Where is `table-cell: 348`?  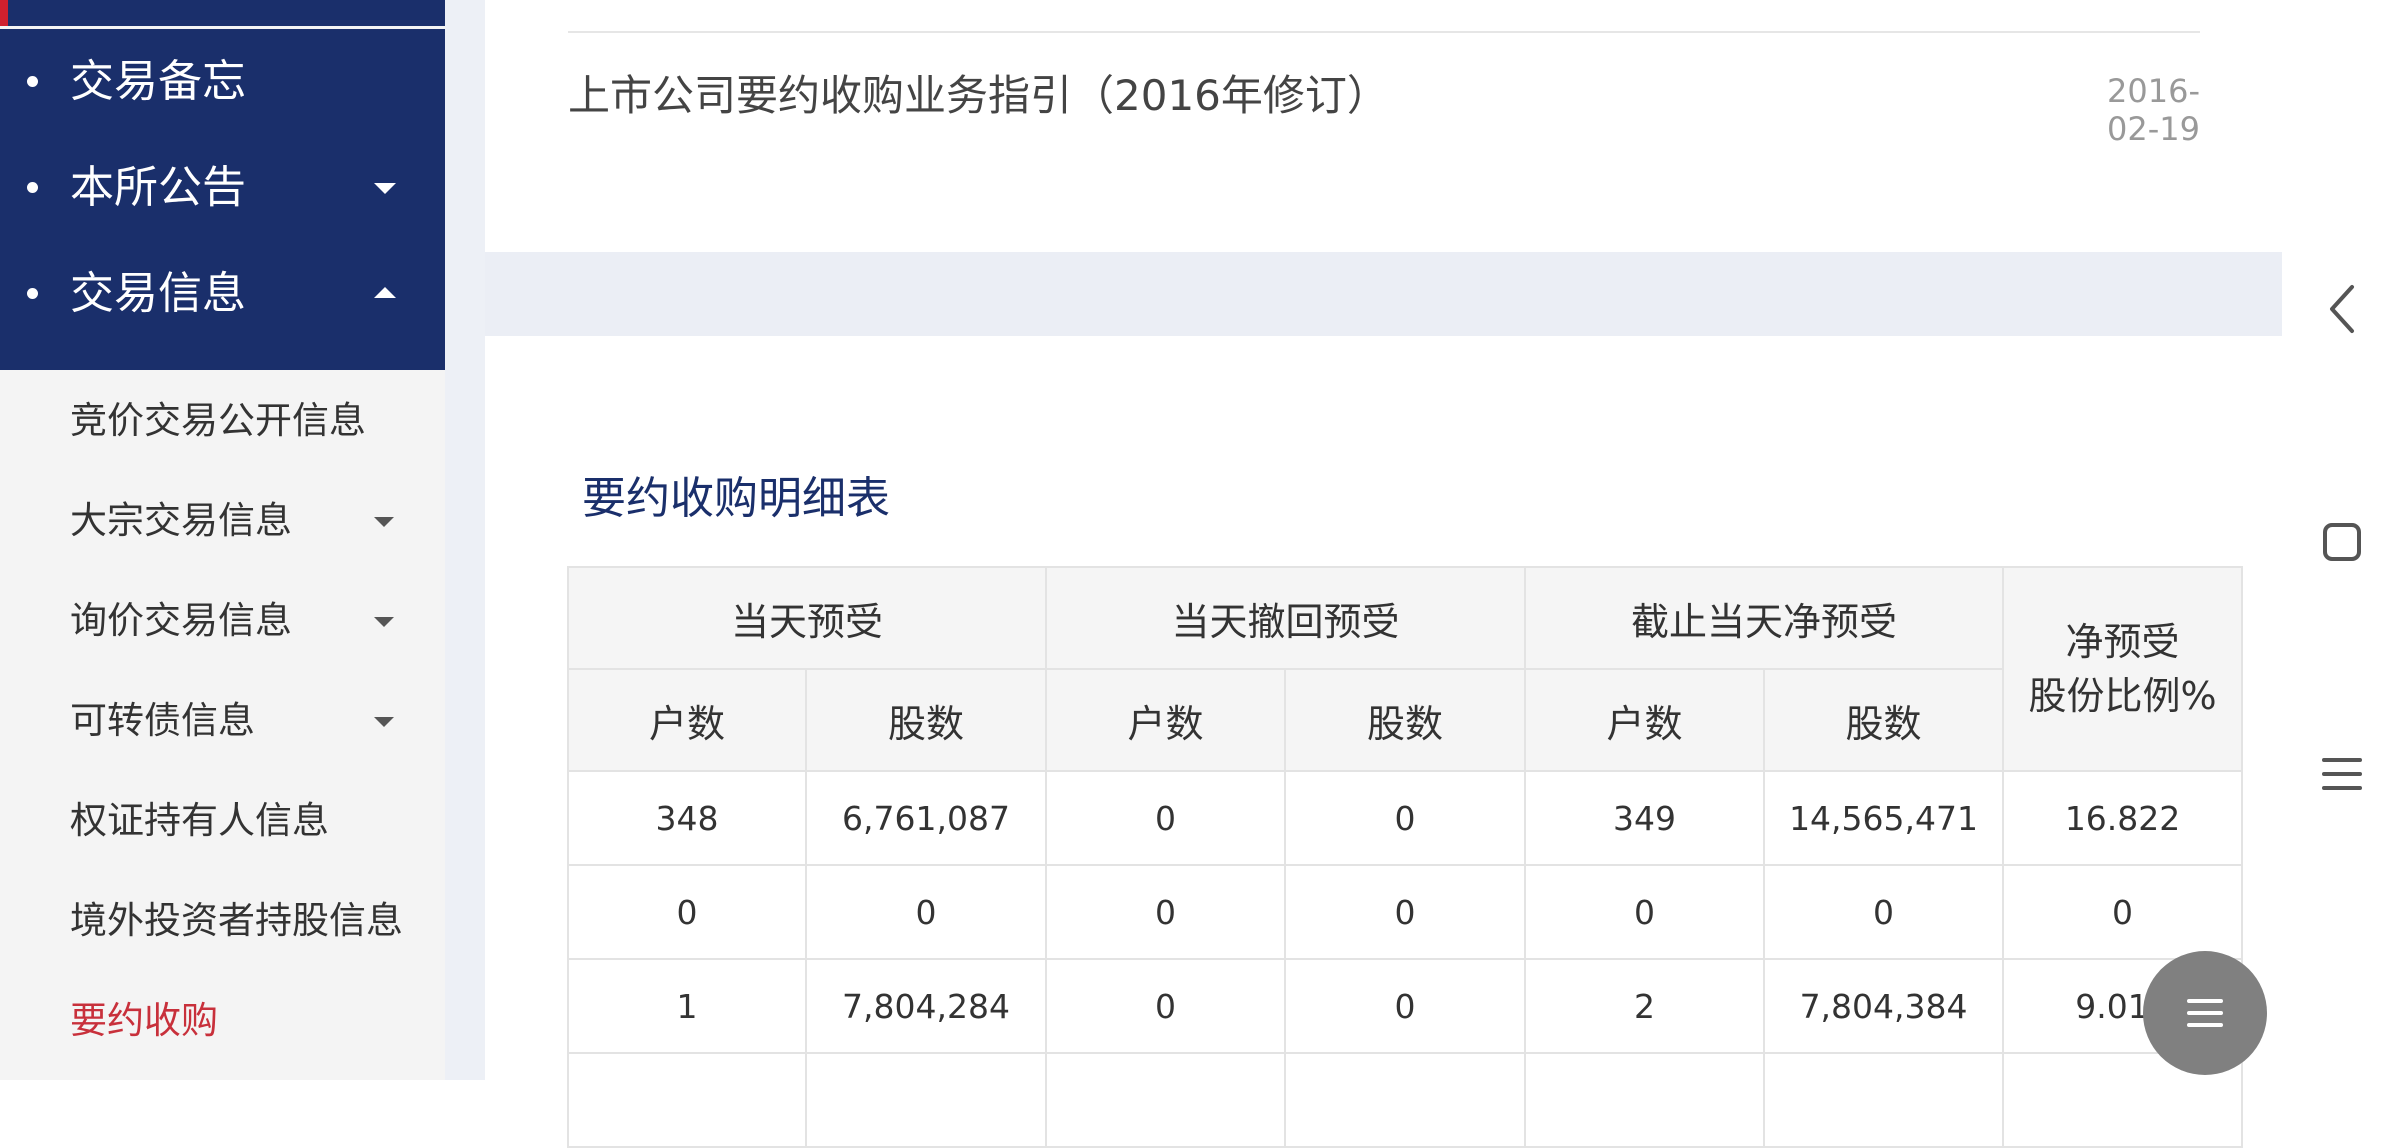 table-cell: 348 is located at coordinates (687, 818).